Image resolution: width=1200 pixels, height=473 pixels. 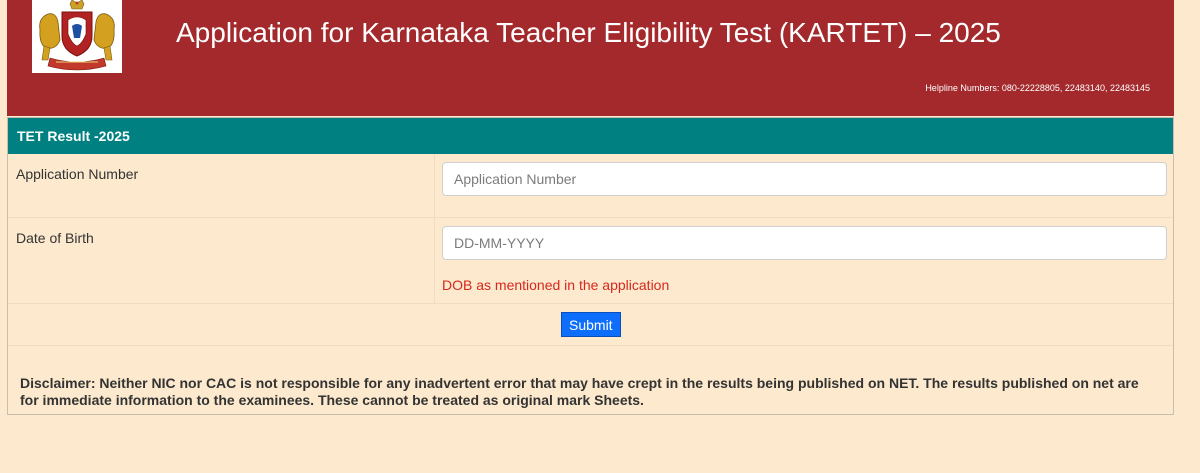 What do you see at coordinates (804, 179) in the screenshot?
I see `application-number-input` at bounding box center [804, 179].